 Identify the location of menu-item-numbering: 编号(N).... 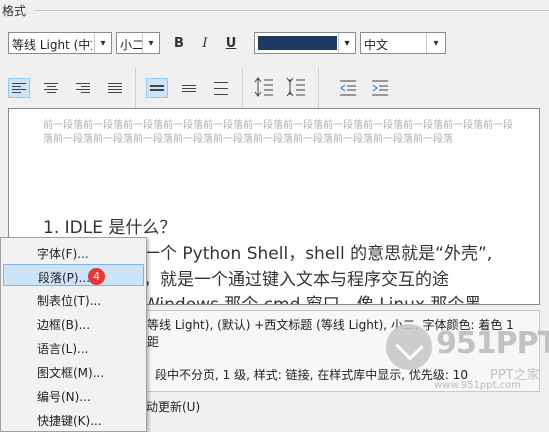
(73, 395).